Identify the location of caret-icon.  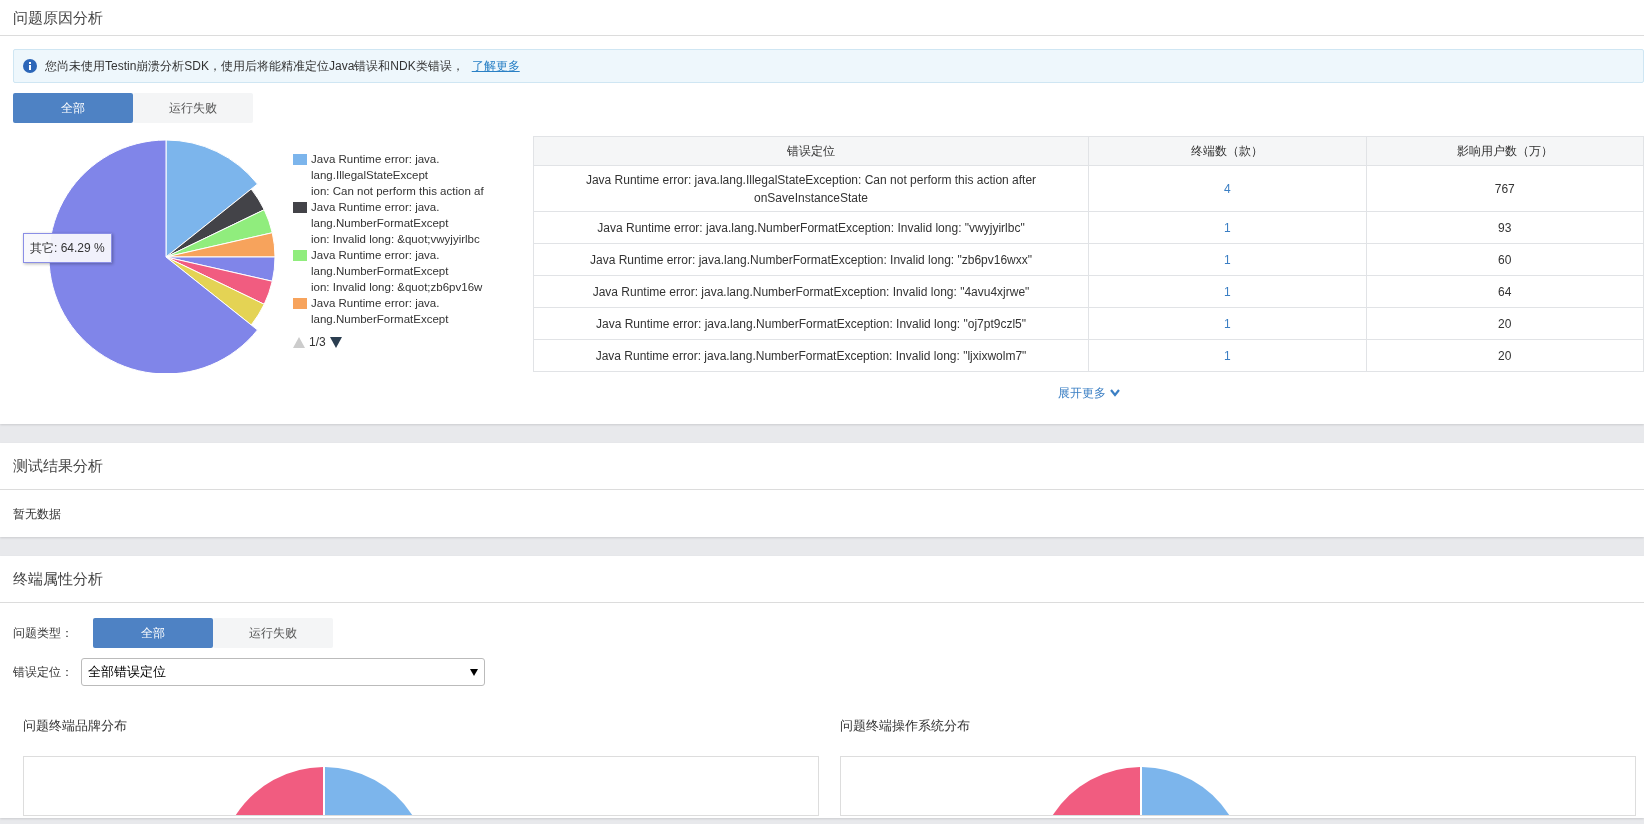
(474, 672).